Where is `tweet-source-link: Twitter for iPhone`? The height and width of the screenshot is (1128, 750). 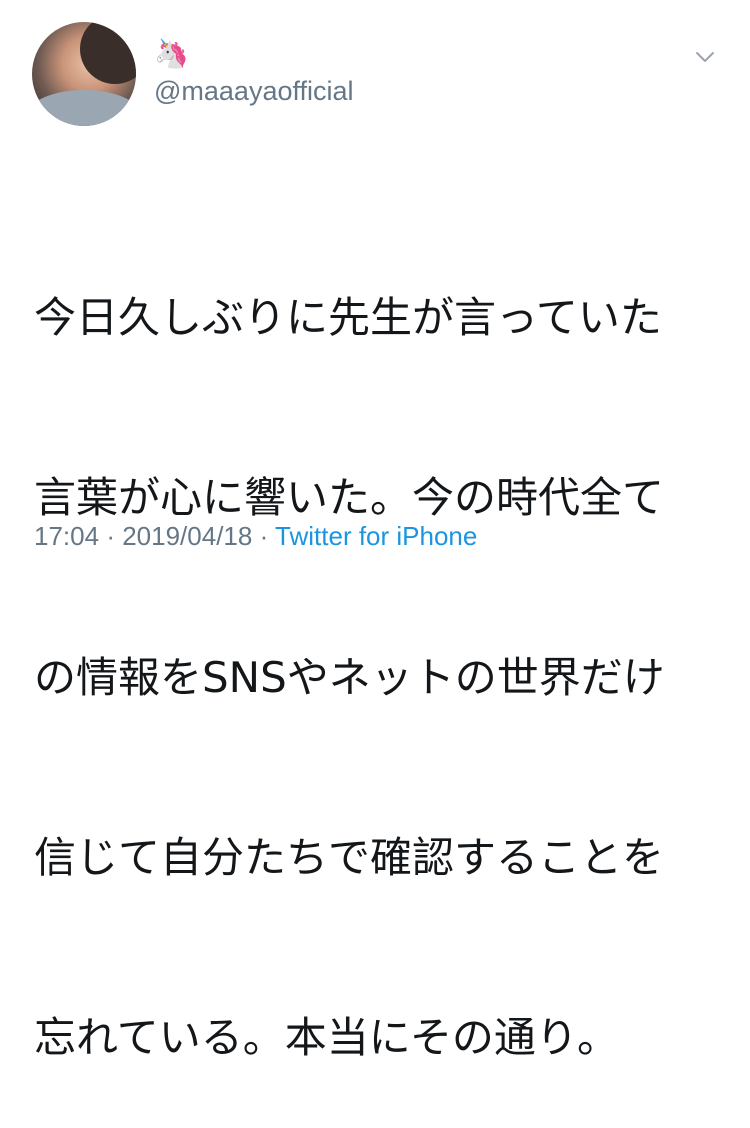
tweet-source-link: Twitter for iPhone is located at coordinates (376, 536).